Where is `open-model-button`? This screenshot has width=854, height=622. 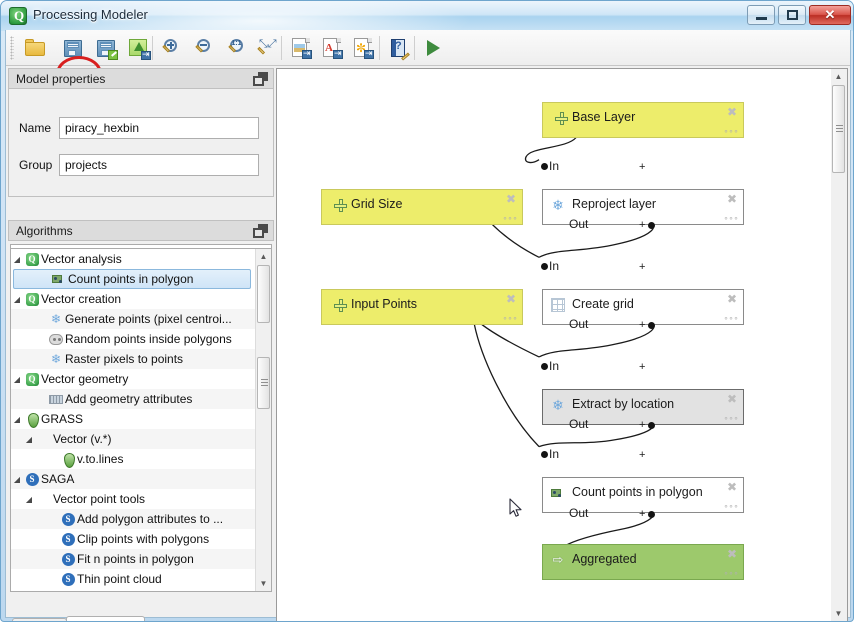 open-model-button is located at coordinates (35, 48).